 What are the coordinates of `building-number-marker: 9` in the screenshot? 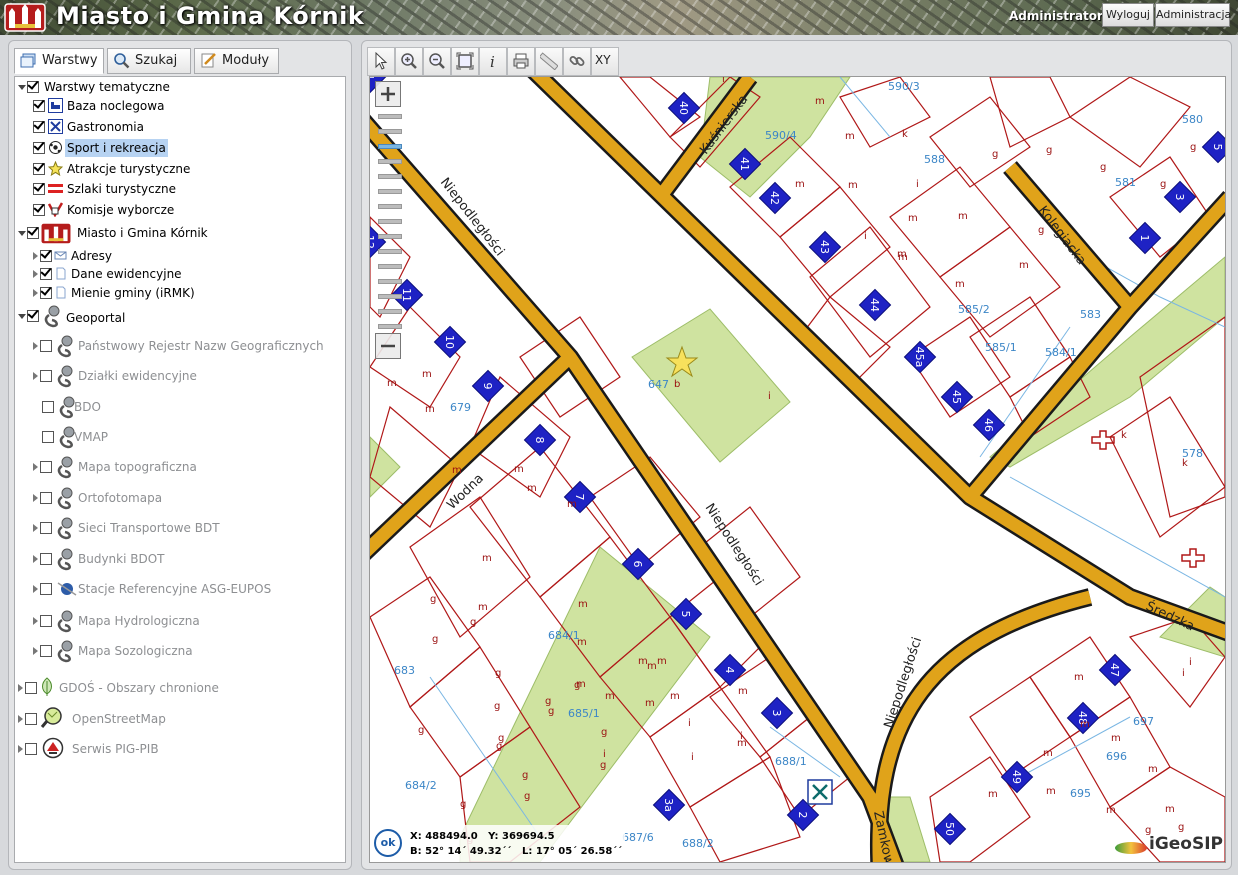 It's located at (488, 386).